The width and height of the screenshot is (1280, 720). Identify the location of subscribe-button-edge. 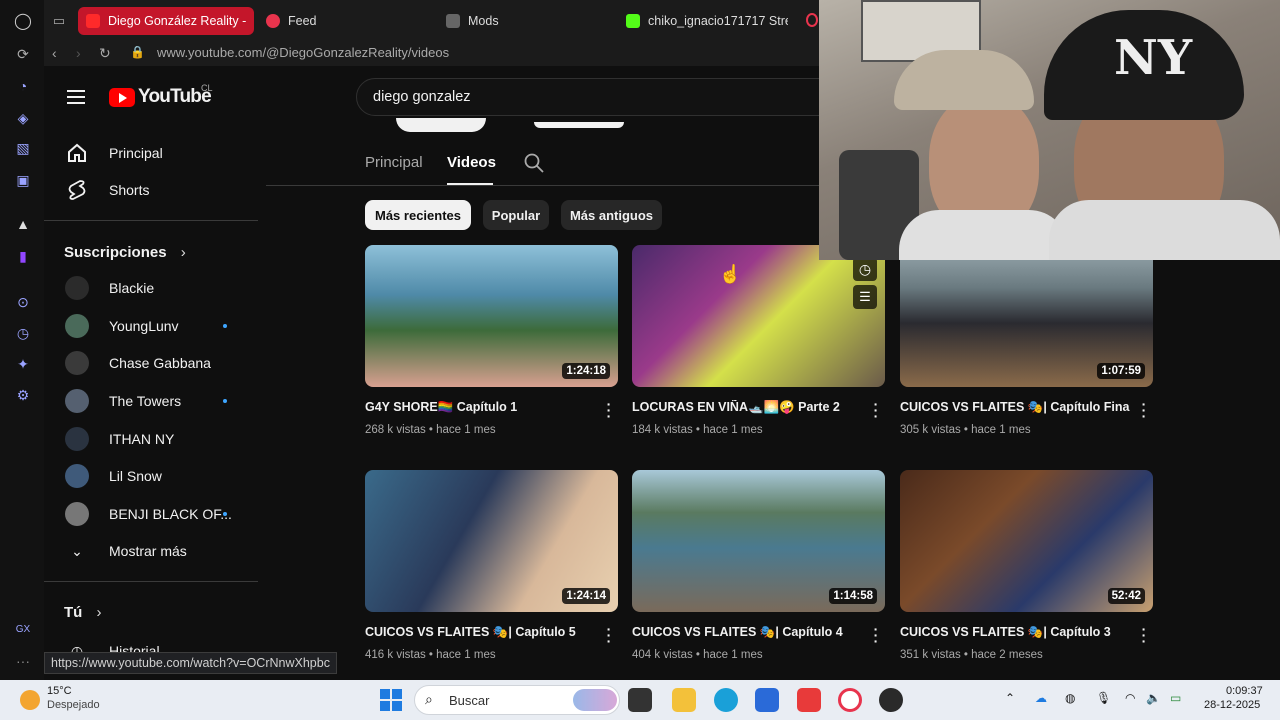
(579, 125).